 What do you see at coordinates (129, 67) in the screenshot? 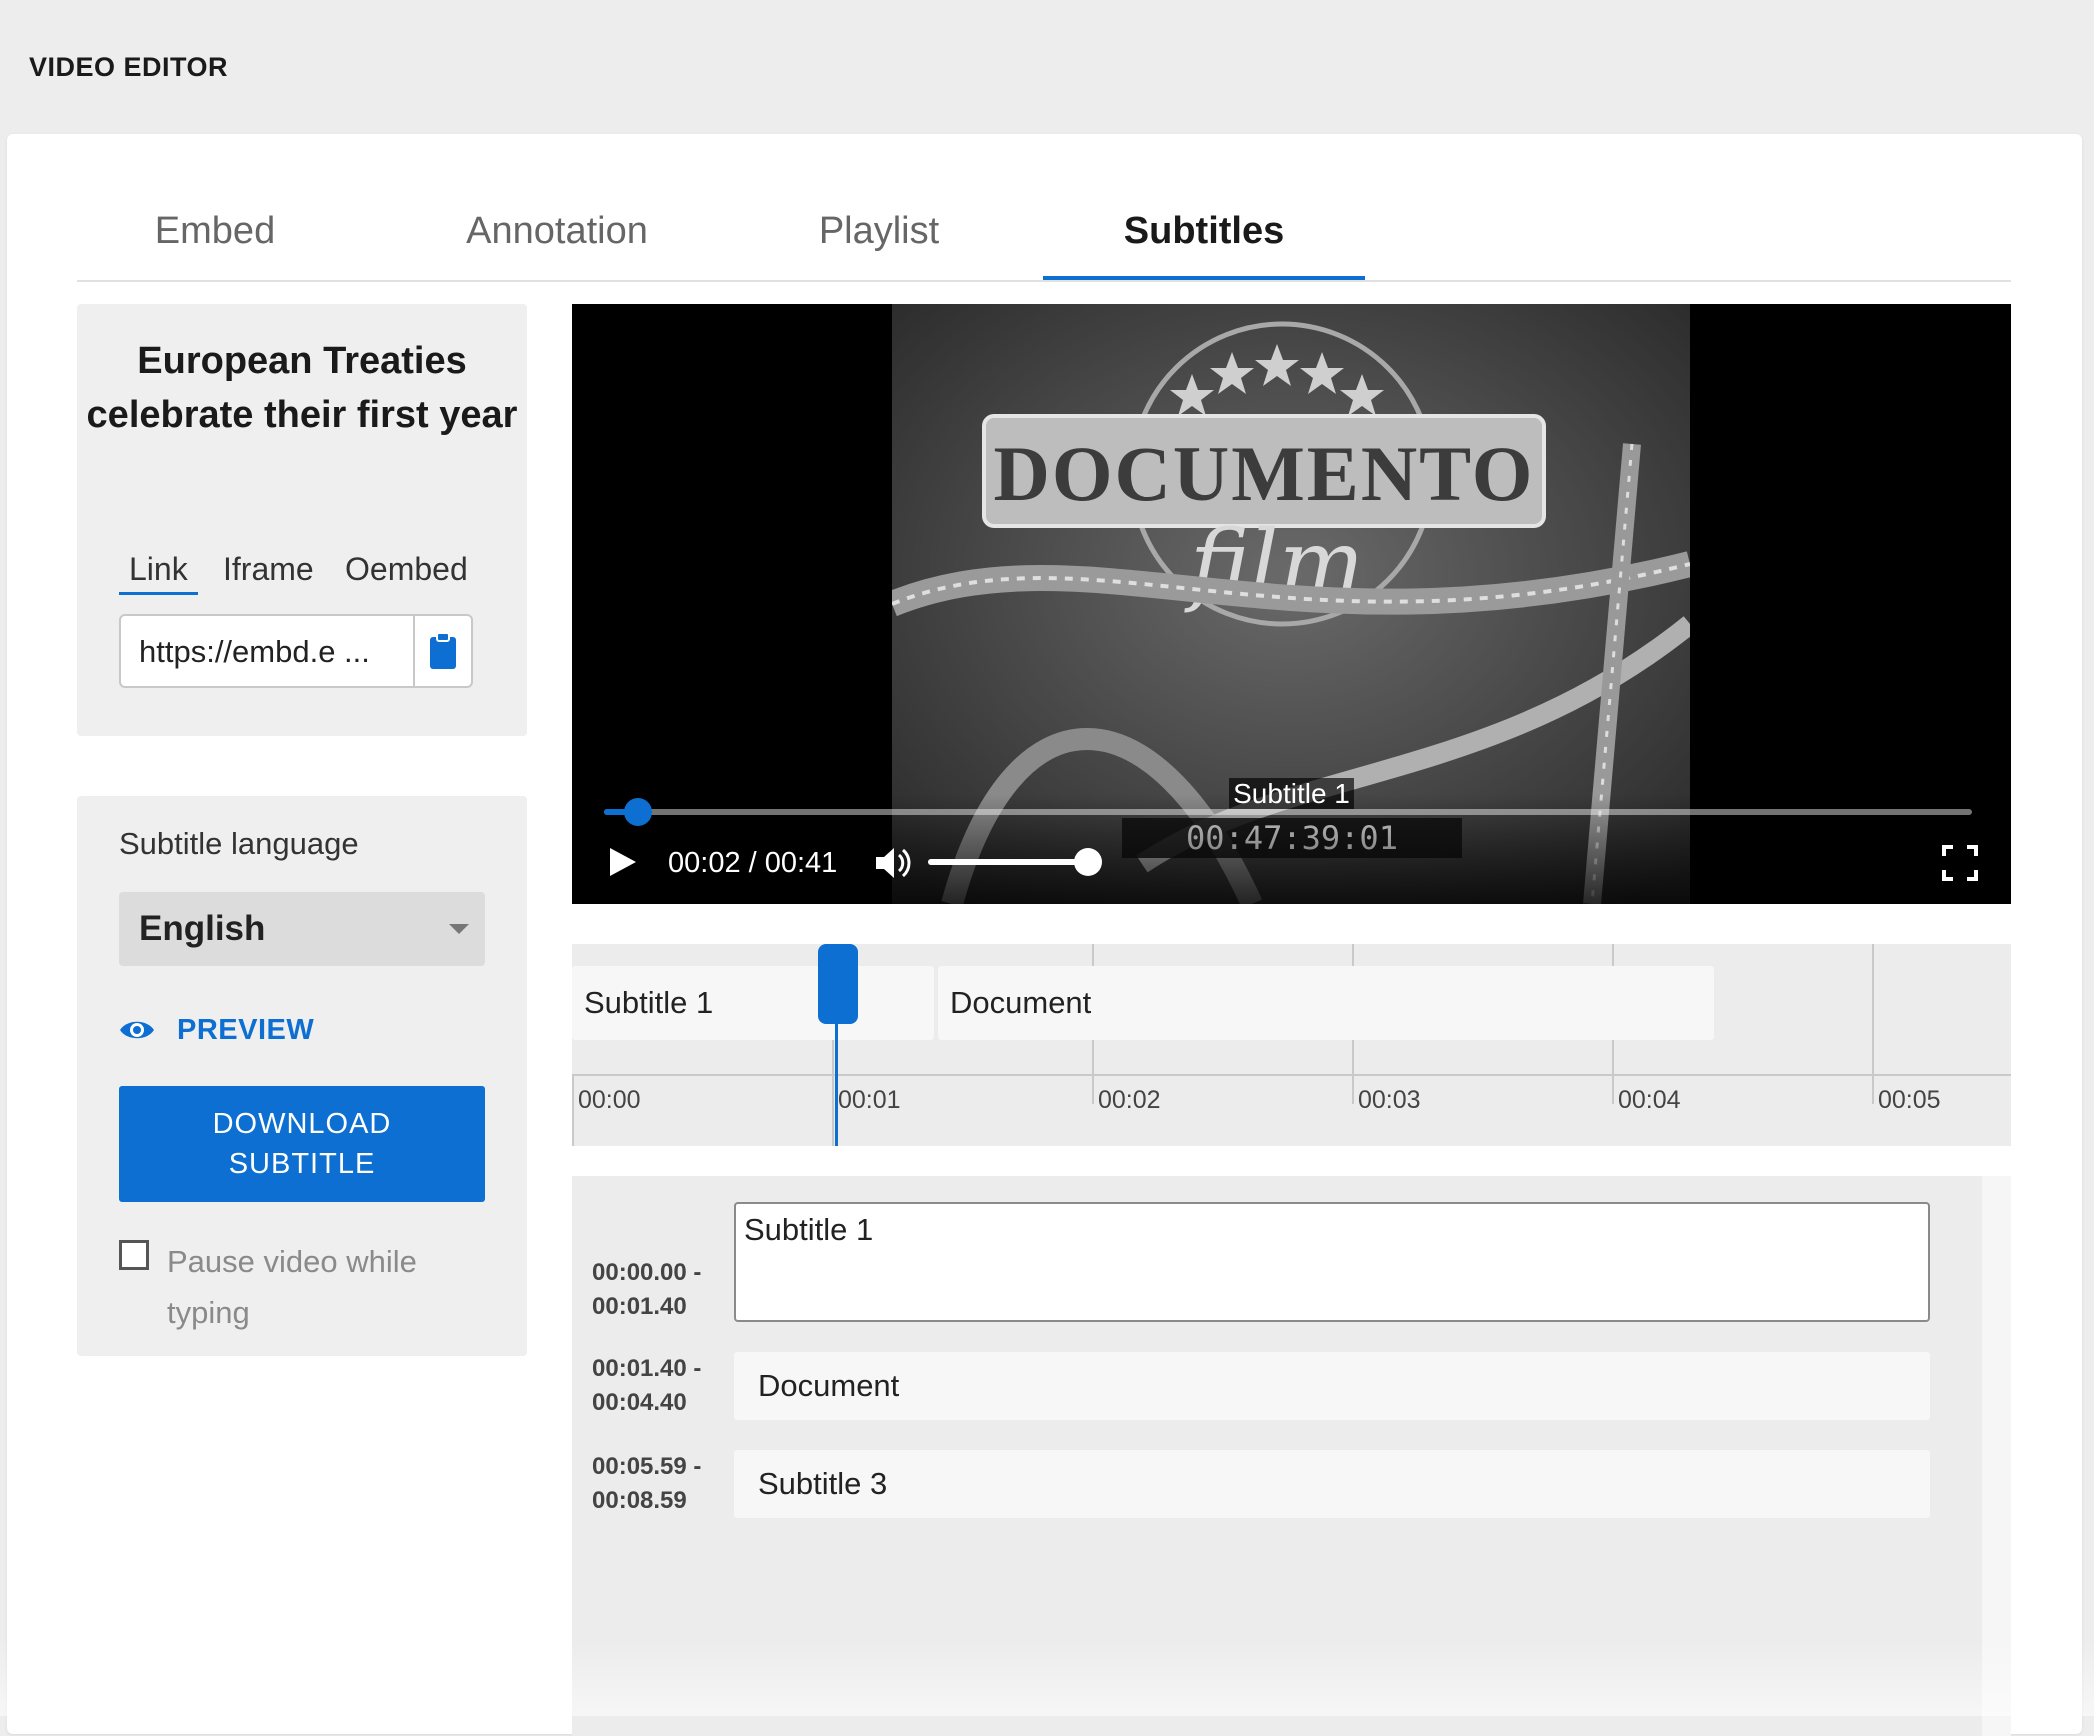
I see `app-title: VIDEO EDITOR` at bounding box center [129, 67].